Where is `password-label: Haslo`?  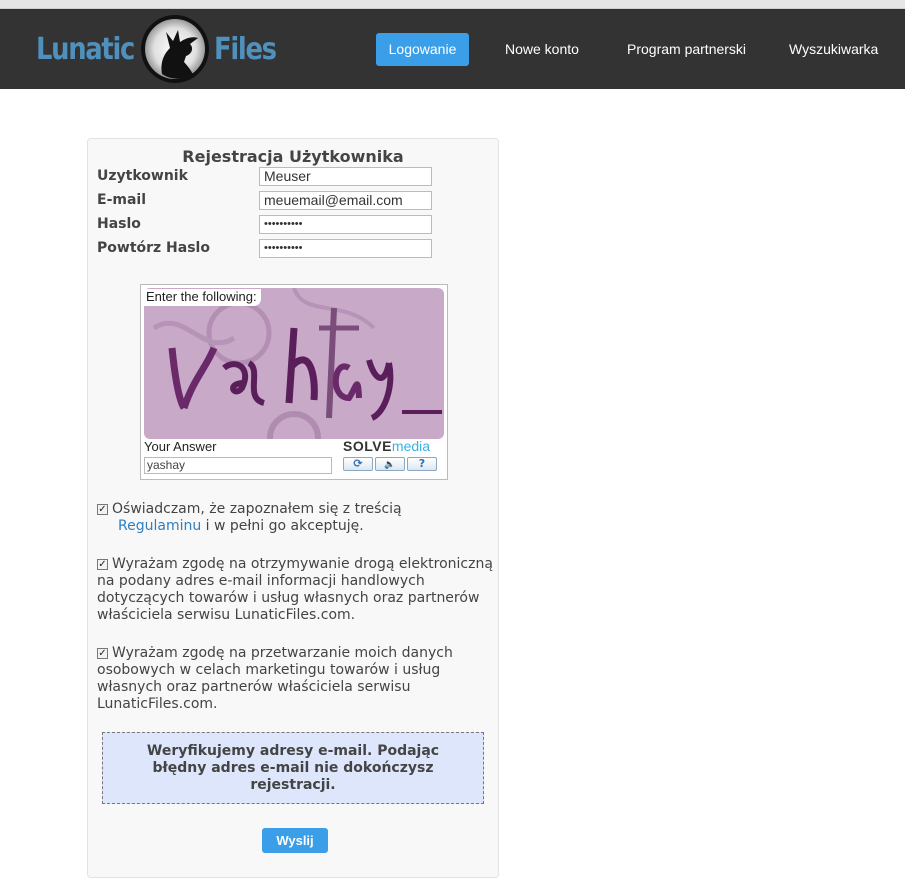 password-label: Haslo is located at coordinates (119, 224).